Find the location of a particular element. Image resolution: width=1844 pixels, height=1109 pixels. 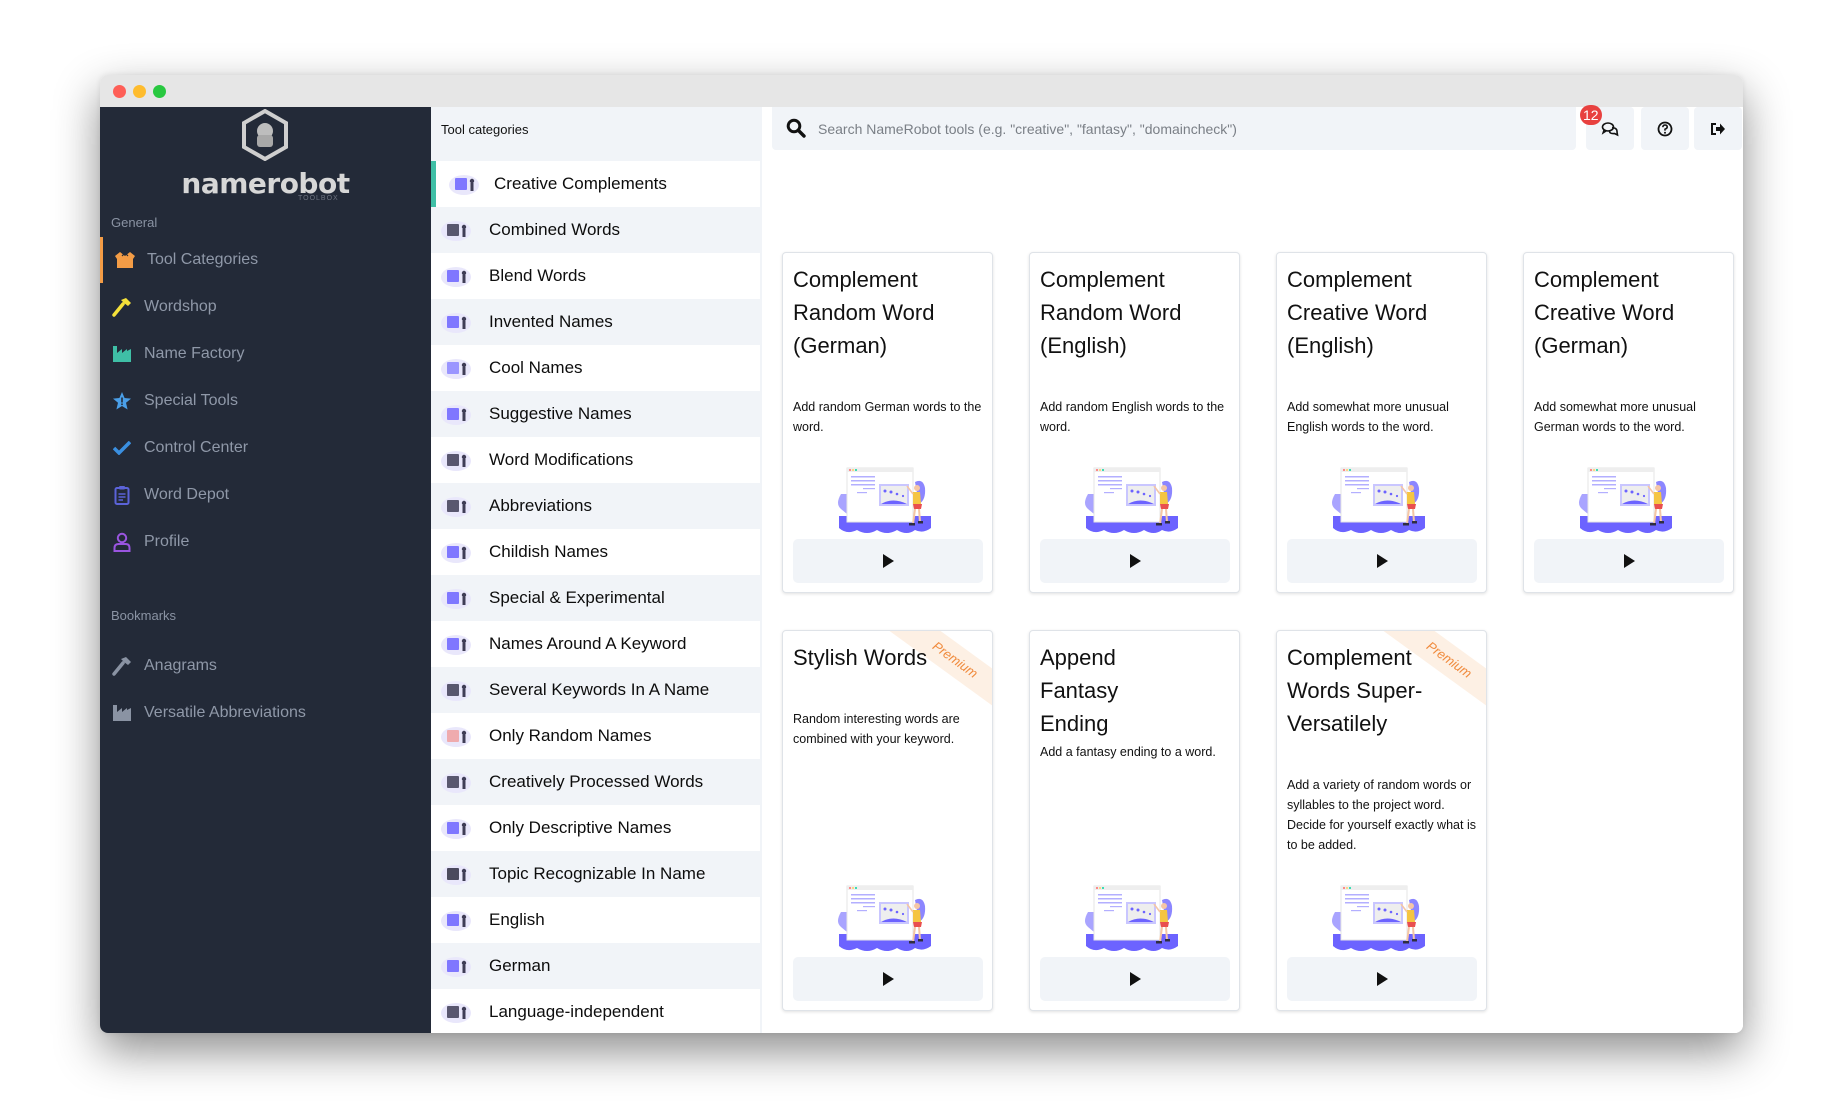

category-label: Only Random Names is located at coordinates (570, 735).